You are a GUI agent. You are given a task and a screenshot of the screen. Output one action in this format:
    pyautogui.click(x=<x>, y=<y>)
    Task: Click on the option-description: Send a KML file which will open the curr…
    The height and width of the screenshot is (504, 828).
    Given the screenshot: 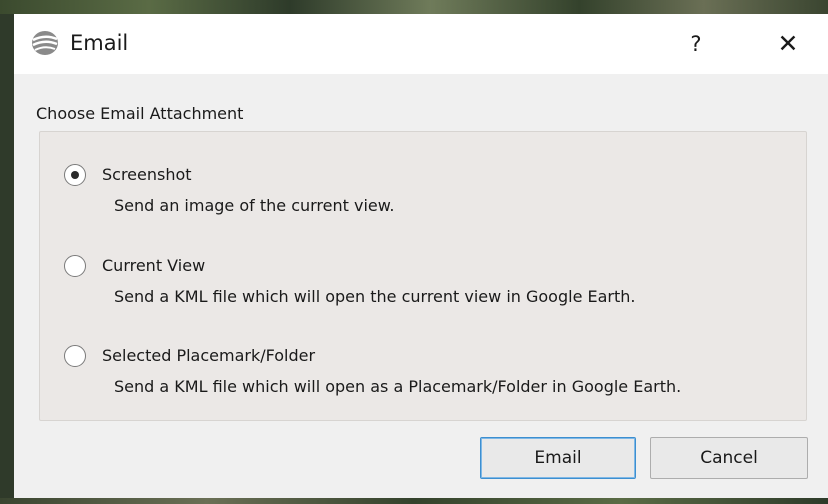 What is the action you would take?
    pyautogui.click(x=375, y=296)
    